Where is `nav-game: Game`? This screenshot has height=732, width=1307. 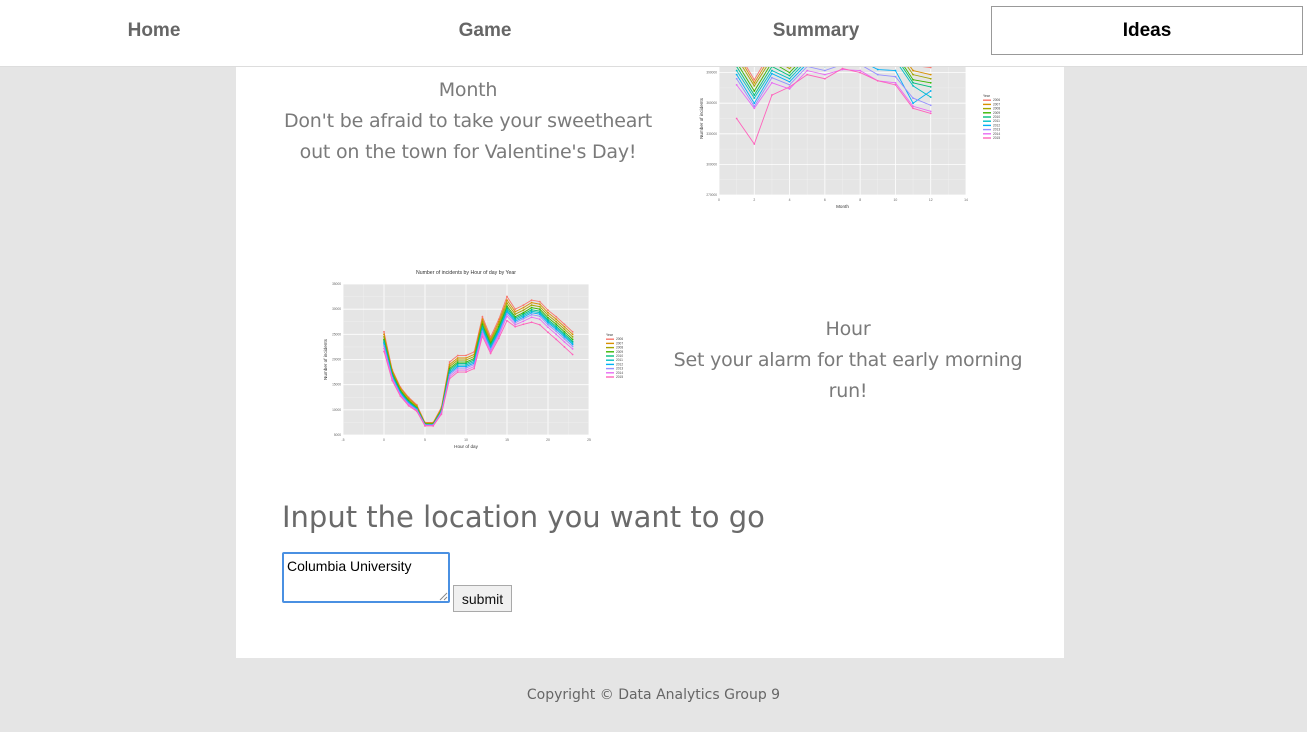
nav-game: Game is located at coordinates (485, 30).